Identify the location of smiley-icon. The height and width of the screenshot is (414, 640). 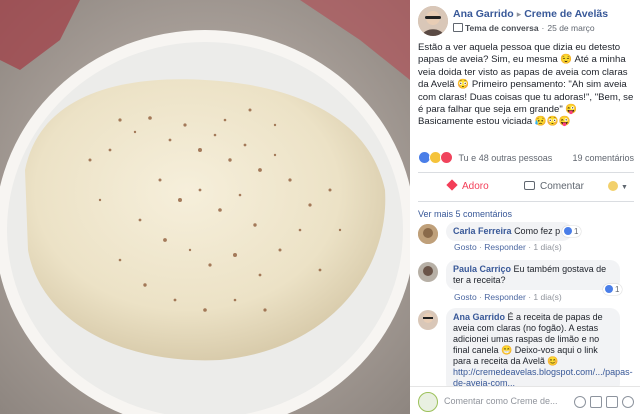
(613, 186).